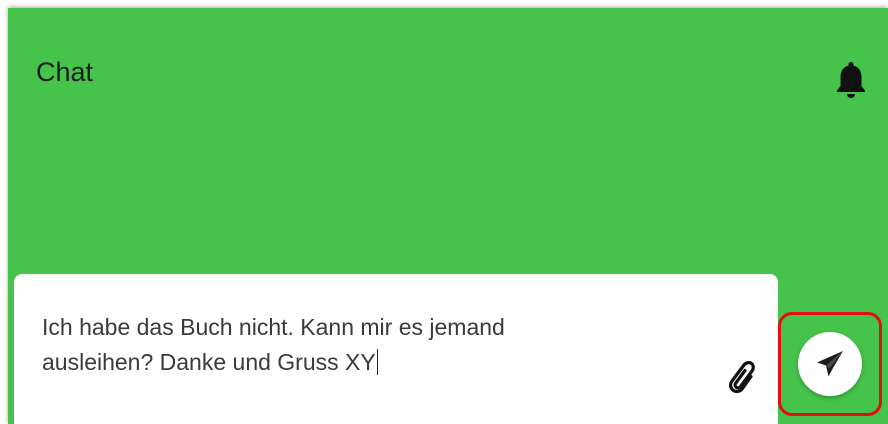 The width and height of the screenshot is (888, 424). Describe the element at coordinates (851, 80) in the screenshot. I see `bell-icon` at that location.